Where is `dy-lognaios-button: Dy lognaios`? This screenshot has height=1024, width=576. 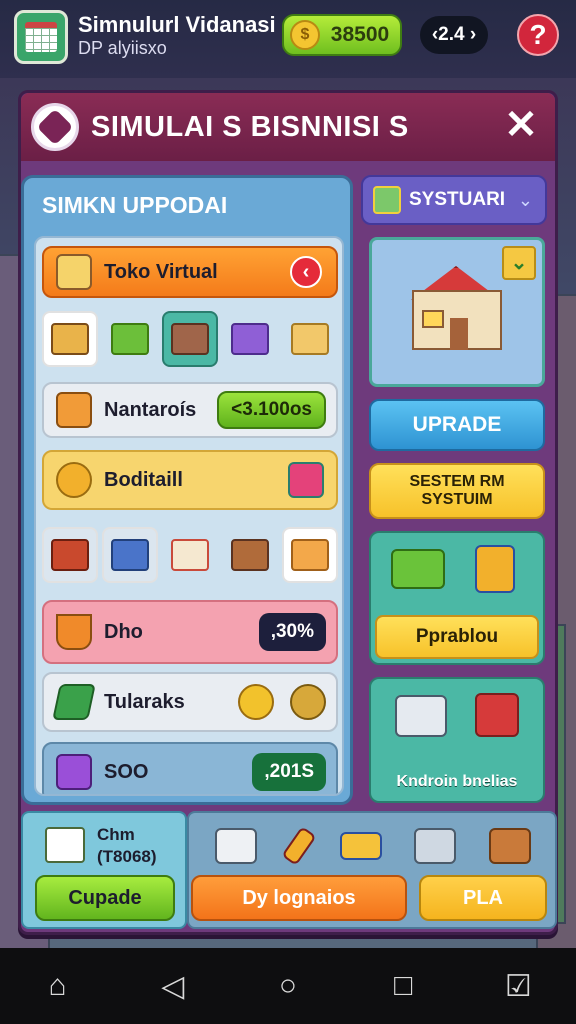
dy-lognaios-button: Dy lognaios is located at coordinates (299, 898).